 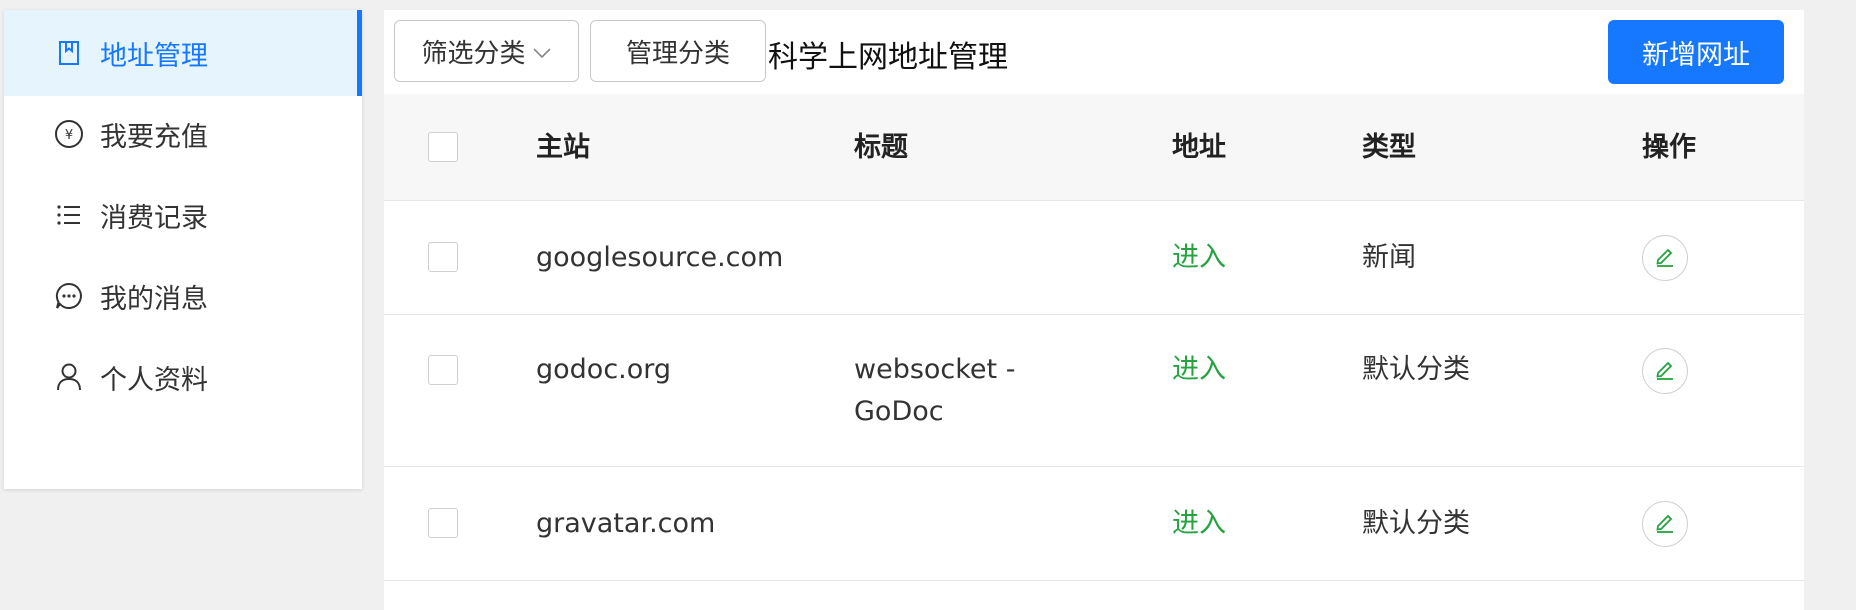 I want to click on column-header-title: 标题, so click(x=881, y=147).